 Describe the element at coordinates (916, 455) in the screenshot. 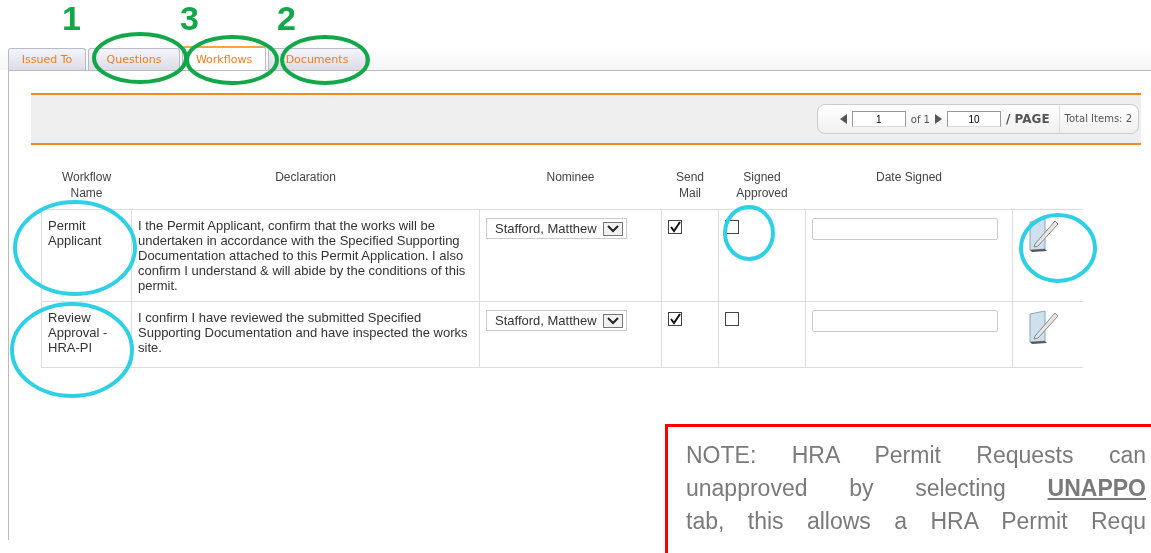

I see `note-text: NOTE: HRA Permit Requests can` at that location.